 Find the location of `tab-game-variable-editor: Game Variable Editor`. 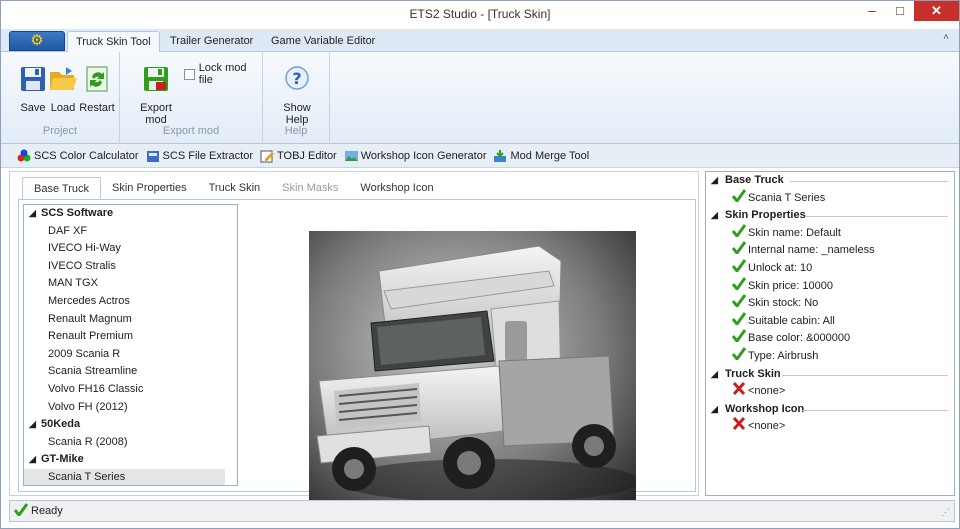

tab-game-variable-editor: Game Variable Editor is located at coordinates (323, 41).